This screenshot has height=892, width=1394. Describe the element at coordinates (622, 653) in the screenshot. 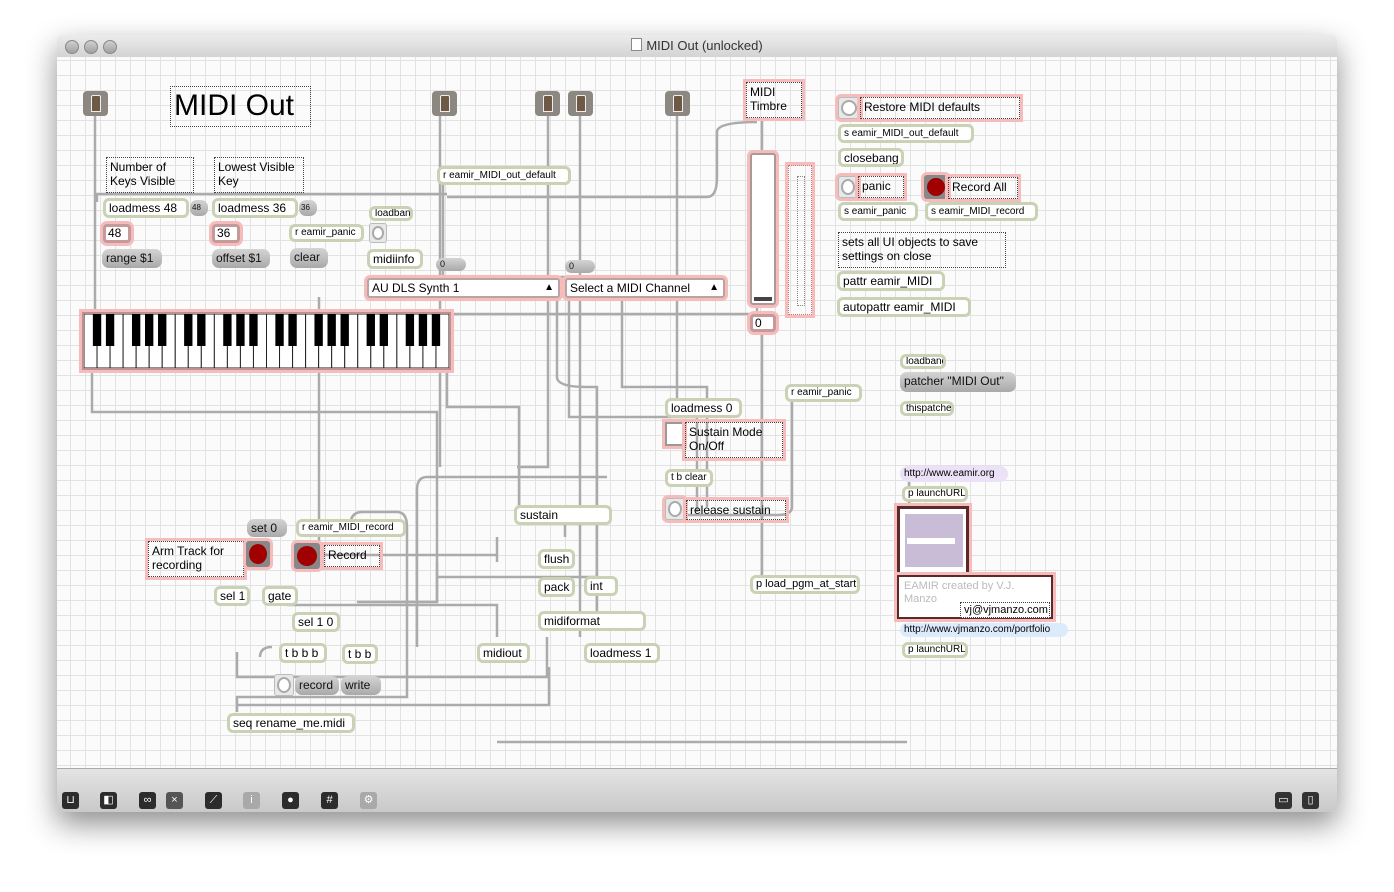

I see `loadmess-1: loadmess 1` at that location.